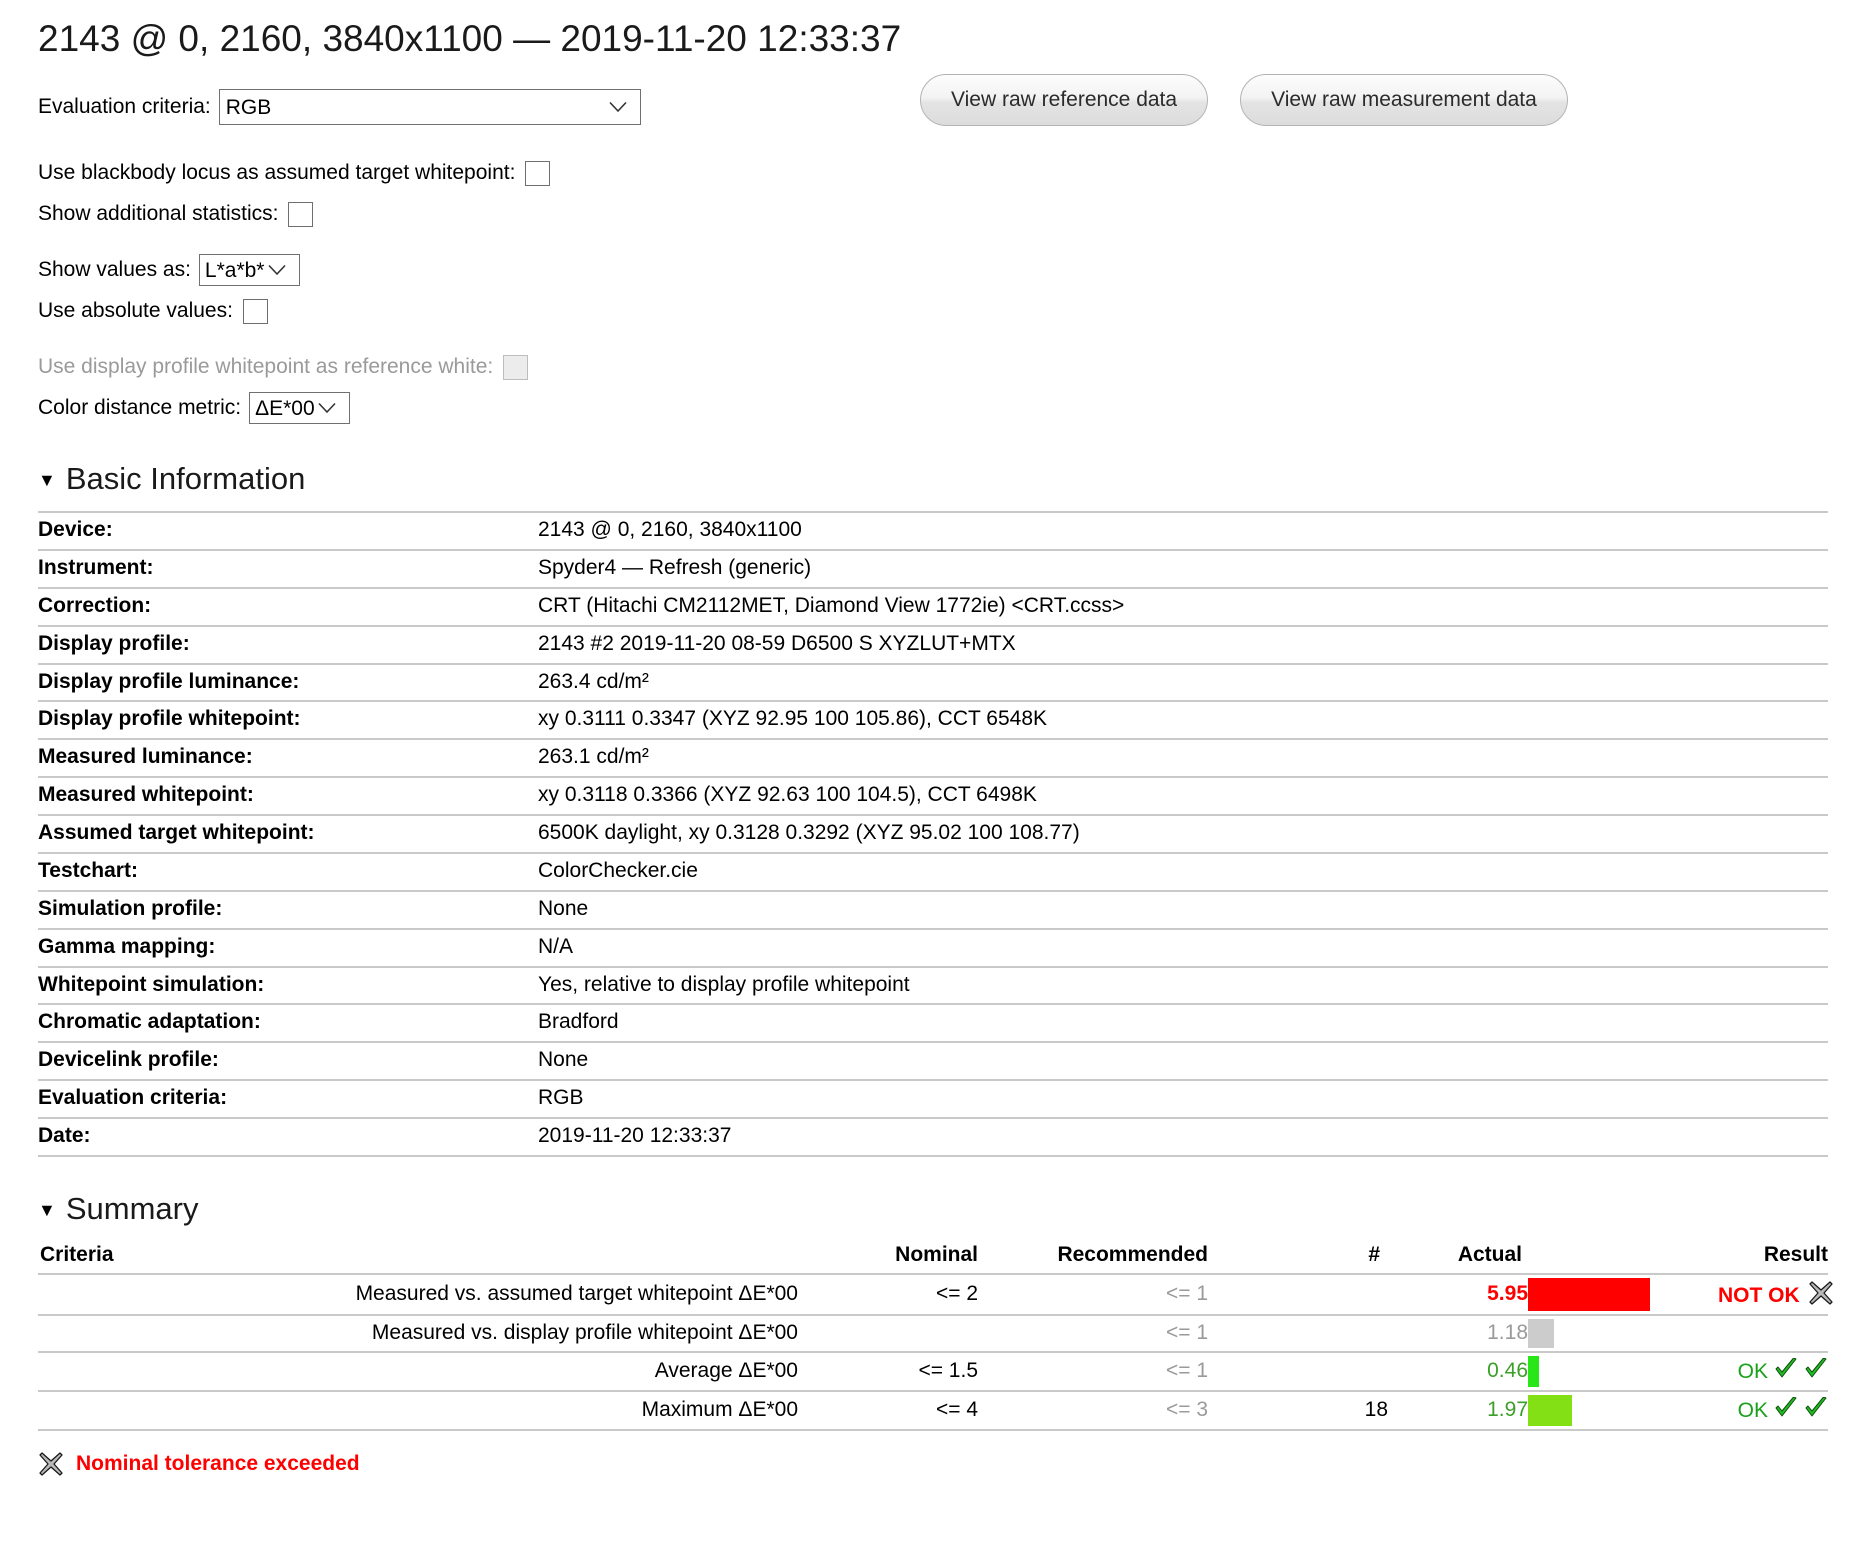 This screenshot has width=1866, height=1552. What do you see at coordinates (933, 759) in the screenshot?
I see `table-row: Measured luminance: 263.1 cd/m²` at bounding box center [933, 759].